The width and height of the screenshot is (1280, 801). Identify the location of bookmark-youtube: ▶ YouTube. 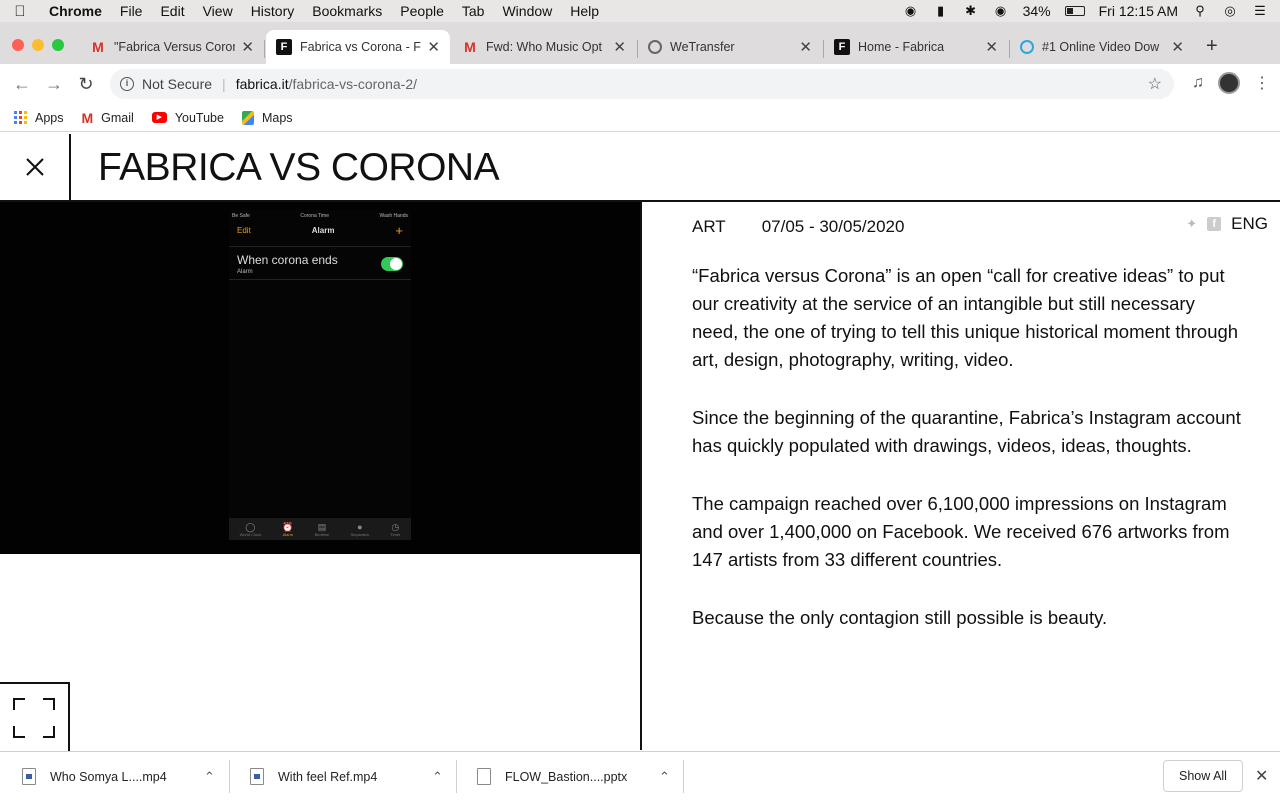
(187, 118).